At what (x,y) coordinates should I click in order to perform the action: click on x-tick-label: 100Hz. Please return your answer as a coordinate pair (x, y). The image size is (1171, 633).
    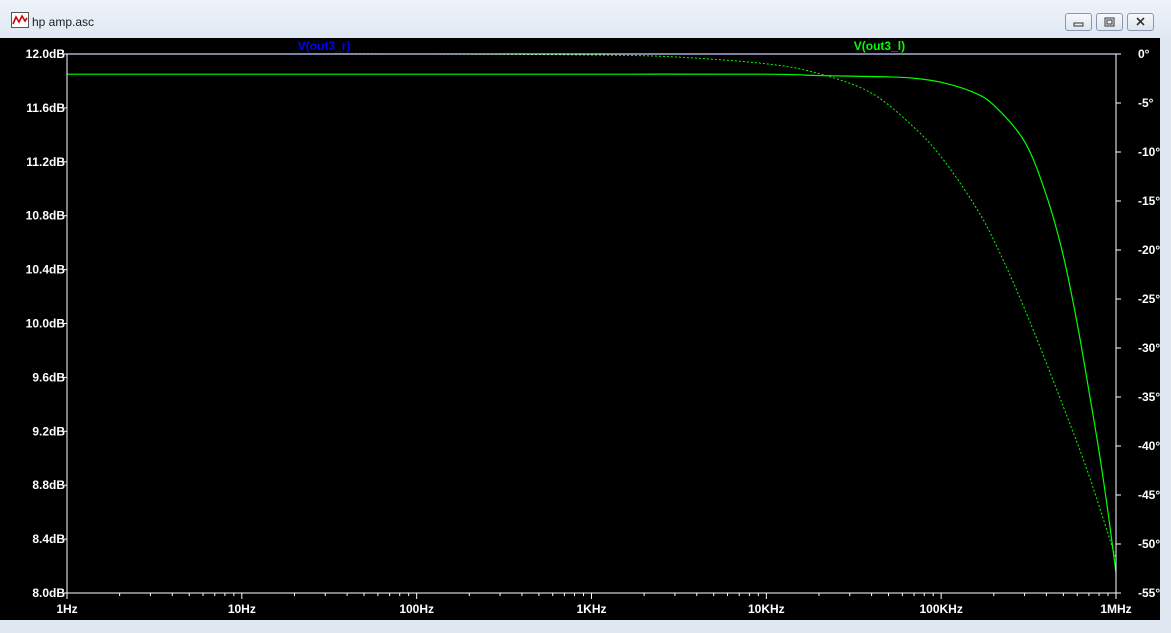
    Looking at the image, I should click on (416, 609).